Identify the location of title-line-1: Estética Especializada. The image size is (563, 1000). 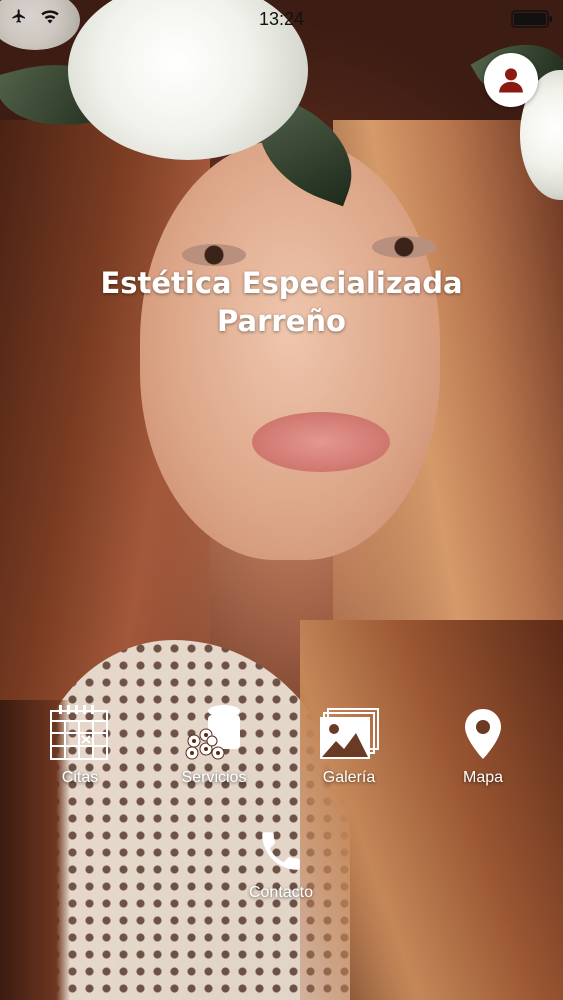
(281, 283).